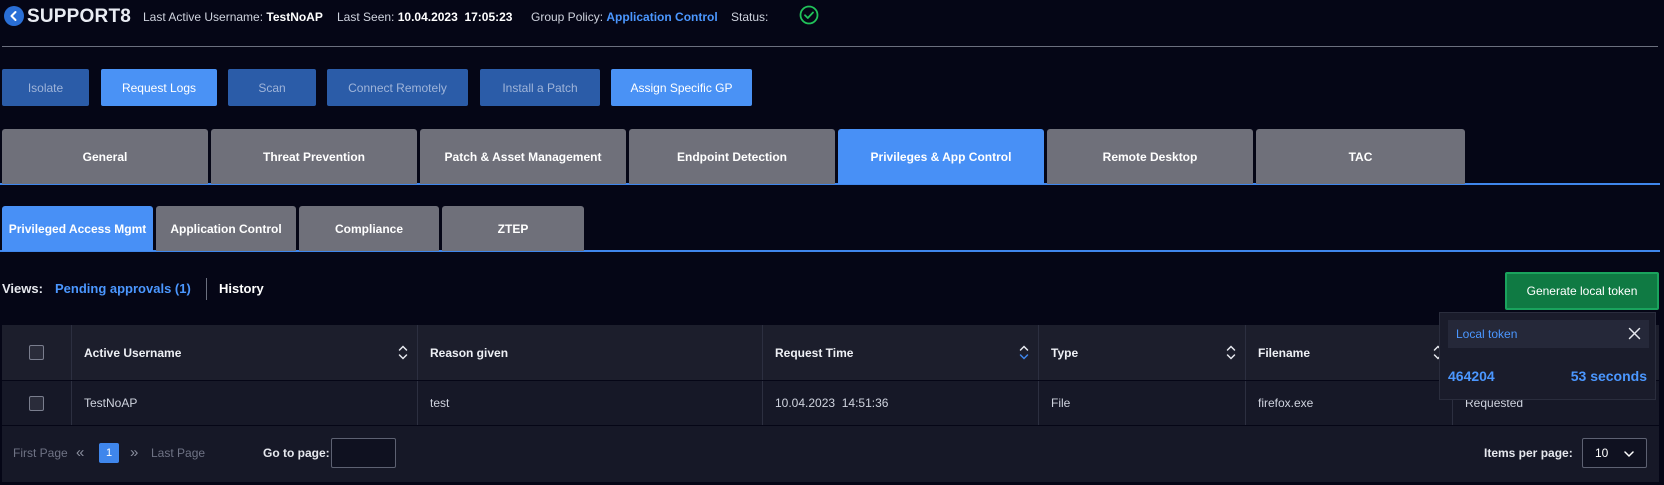 Image resolution: width=1664 pixels, height=485 pixels. I want to click on tab-patch-asset-management: Patch & Asset Management, so click(523, 156).